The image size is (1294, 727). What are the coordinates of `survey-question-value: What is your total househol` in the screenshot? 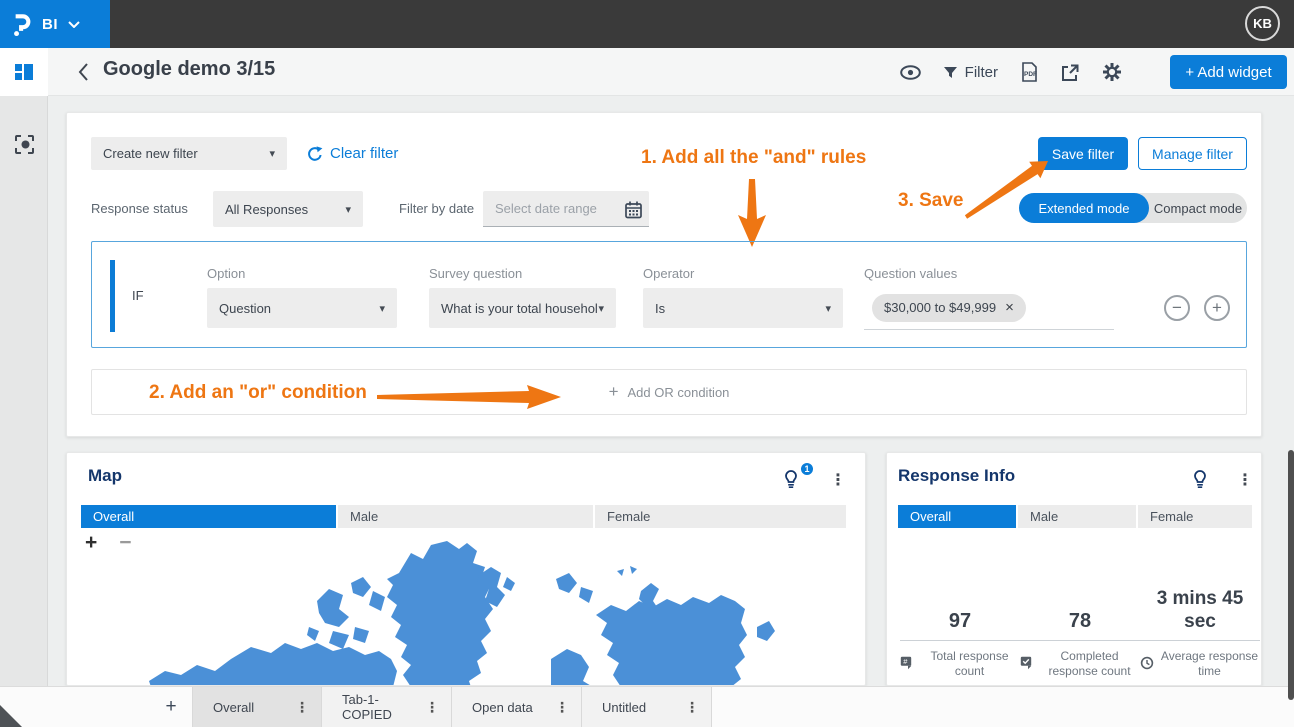 It's located at (519, 308).